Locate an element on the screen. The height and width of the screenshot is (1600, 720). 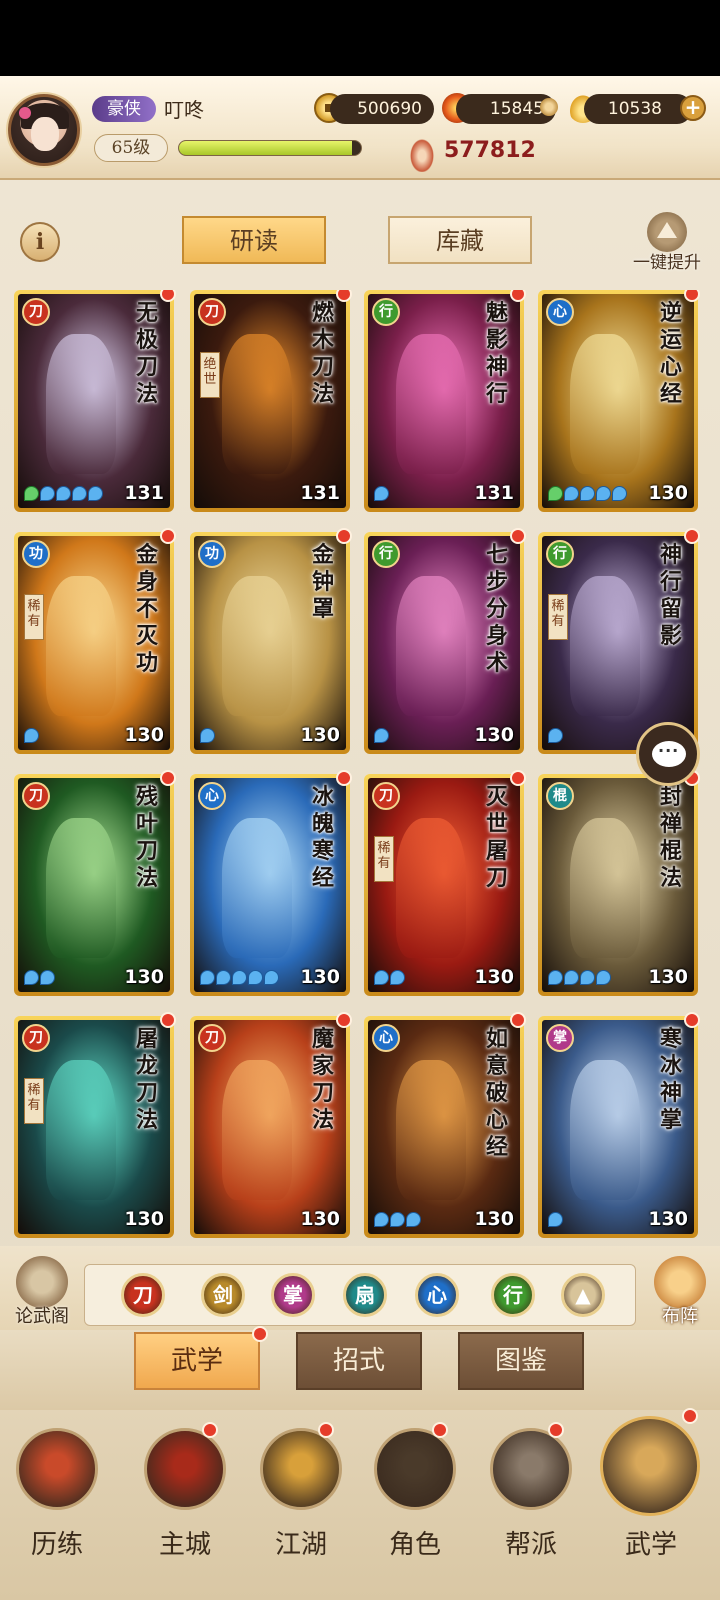
skill-card-art: 行 魅影神行 131 is located at coordinates (444, 401).